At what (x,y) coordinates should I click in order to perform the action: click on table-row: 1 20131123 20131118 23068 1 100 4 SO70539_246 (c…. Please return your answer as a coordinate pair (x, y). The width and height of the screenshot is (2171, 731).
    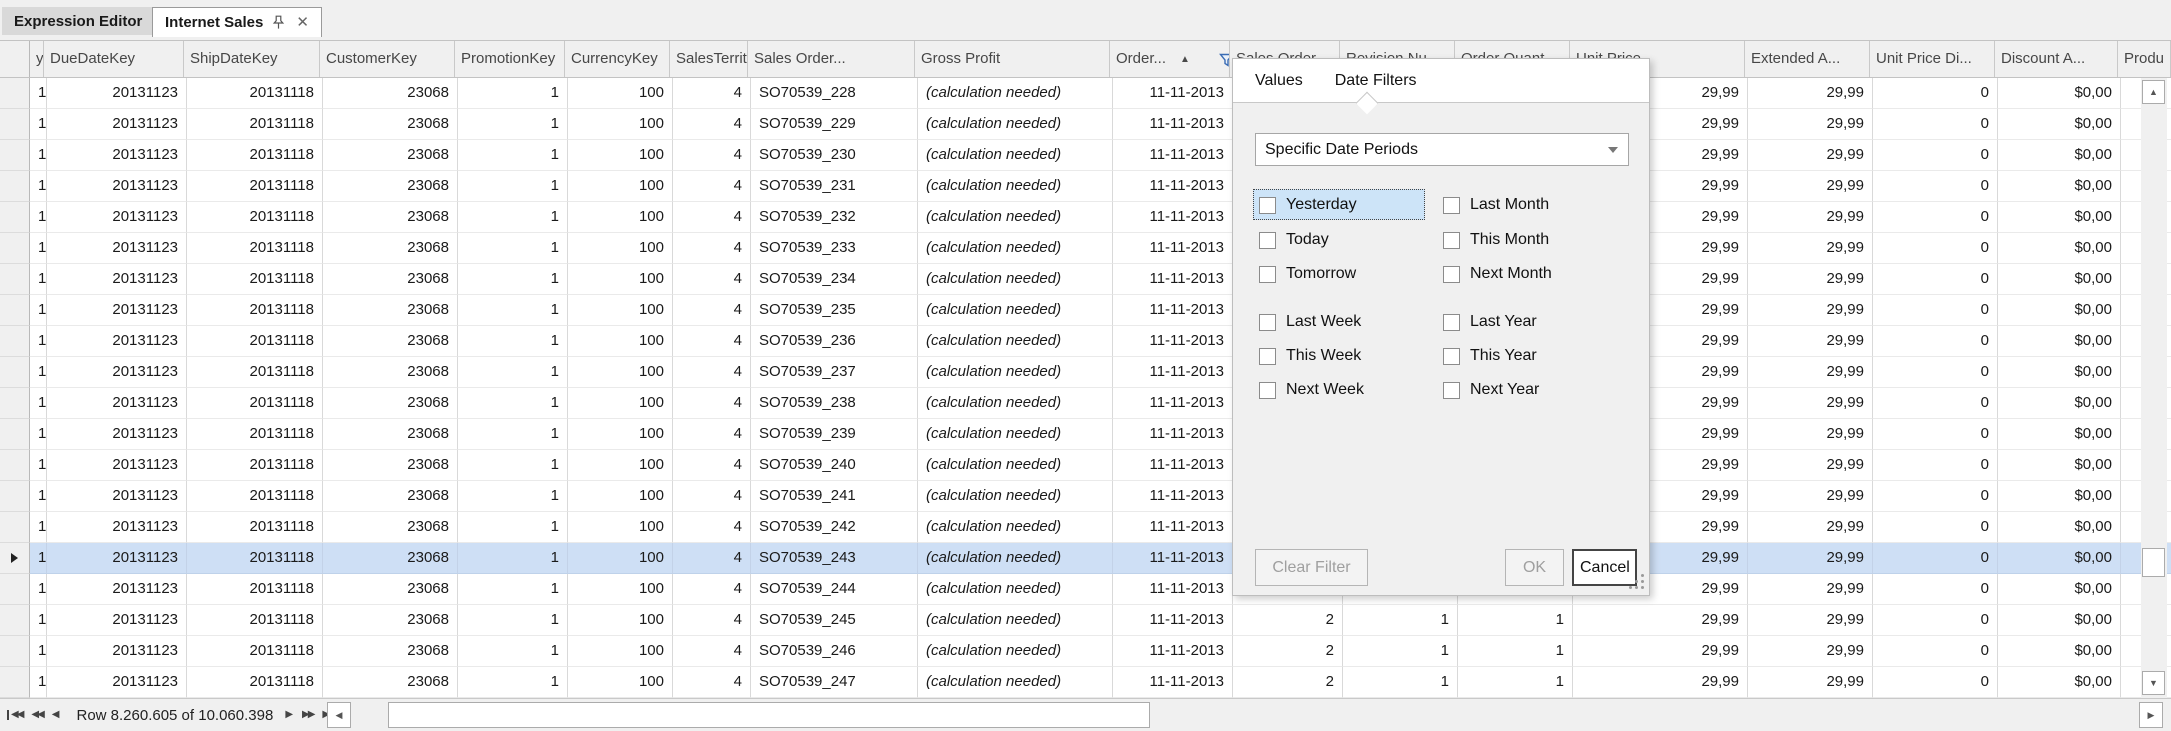
    Looking at the image, I should click on (1085, 651).